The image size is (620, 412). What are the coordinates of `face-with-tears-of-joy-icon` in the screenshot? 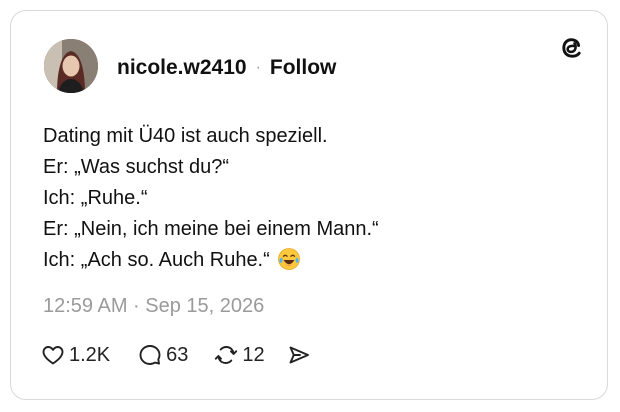 It's located at (289, 259).